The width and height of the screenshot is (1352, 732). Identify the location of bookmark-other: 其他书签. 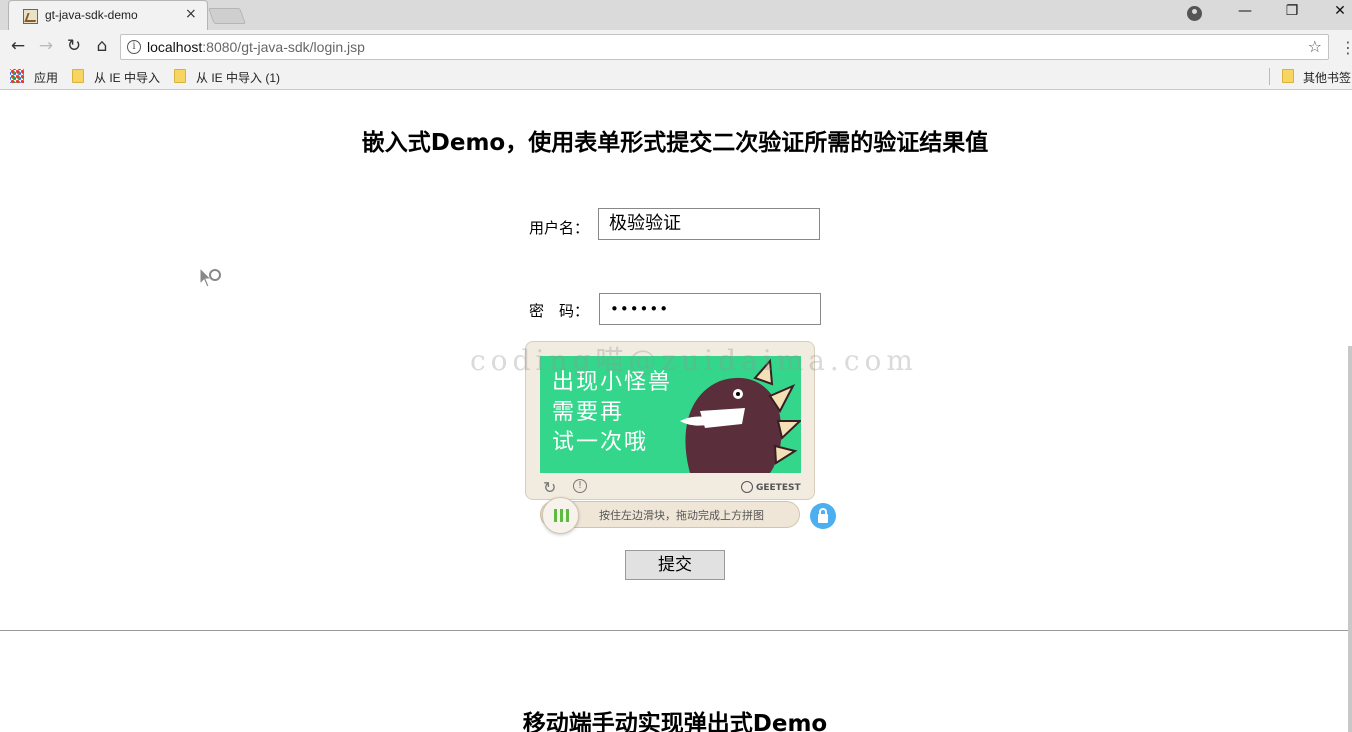
(1327, 77).